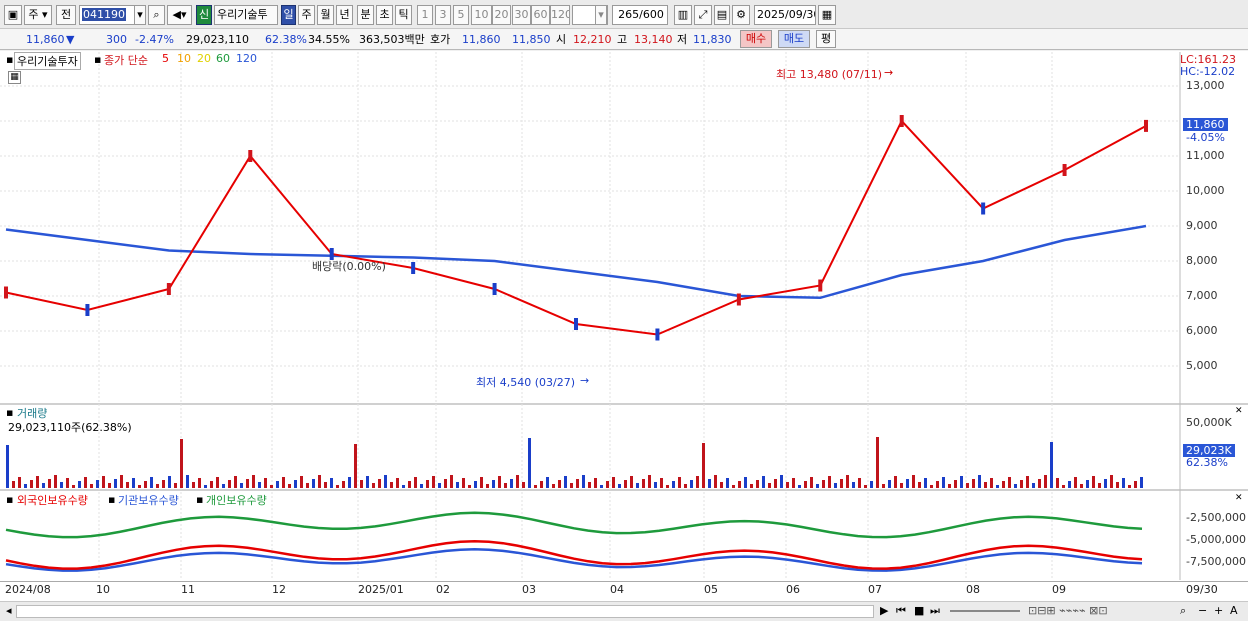 This screenshot has height=621, width=1248. I want to click on next-icon: ⏭, so click(935, 611).